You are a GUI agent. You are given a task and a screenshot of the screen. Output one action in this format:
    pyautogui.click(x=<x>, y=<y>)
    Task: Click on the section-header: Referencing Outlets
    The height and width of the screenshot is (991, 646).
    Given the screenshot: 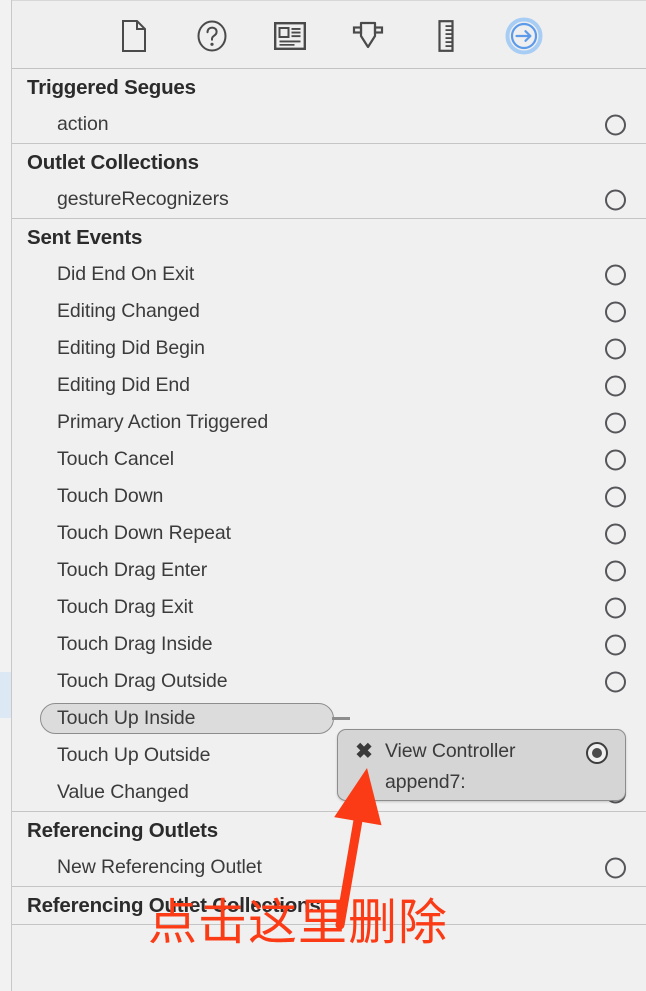 What is the action you would take?
    pyautogui.click(x=122, y=830)
    